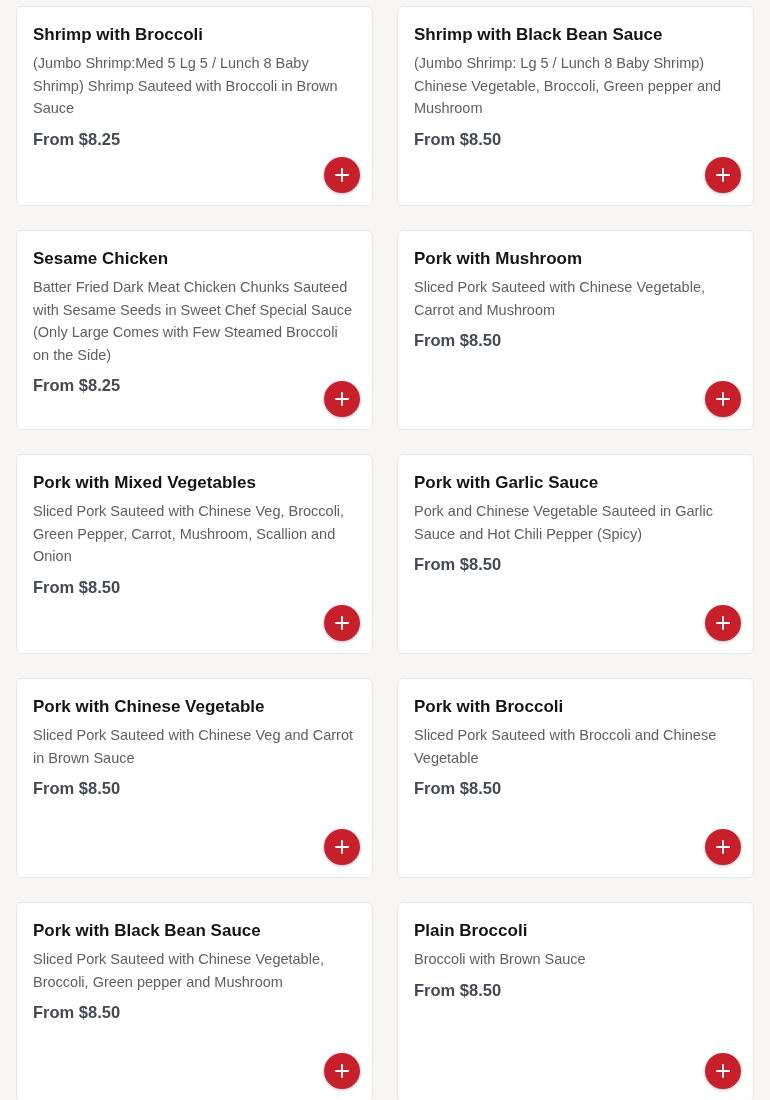 The height and width of the screenshot is (1100, 770). I want to click on menu-item-card: Pork with Mixed Vegetables Sliced Pork Sauteed with Chinese Veg, Broccoli, Green Pepper, Carrot, Mushroom, Scallion and Onion From $8.50, so click(194, 554).